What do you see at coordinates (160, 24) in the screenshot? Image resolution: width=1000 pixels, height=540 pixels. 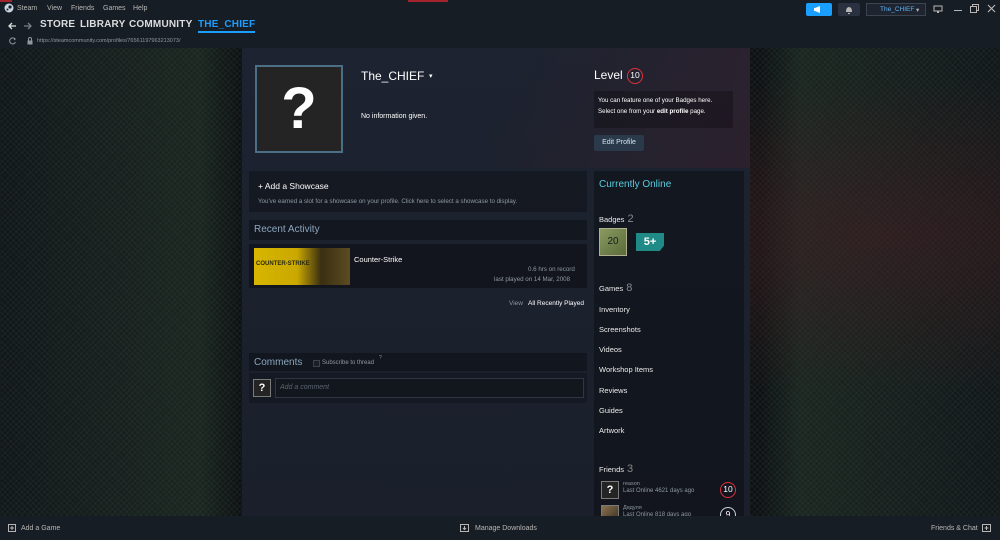 I see `nav-community: COMMUNITY` at bounding box center [160, 24].